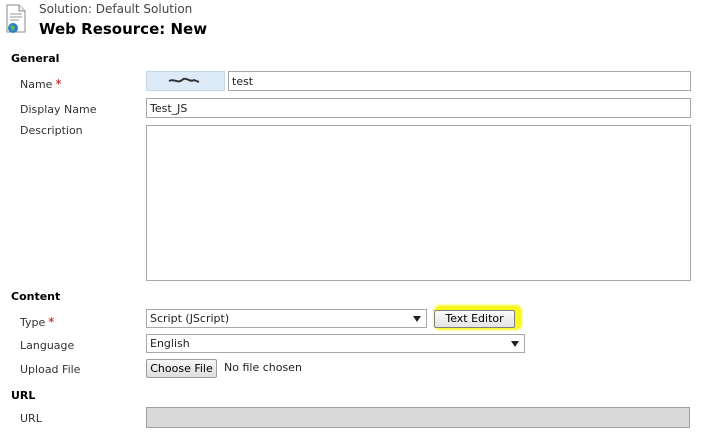  Describe the element at coordinates (190, 318) in the screenshot. I see `type-select-value: Script (JScript)` at that location.